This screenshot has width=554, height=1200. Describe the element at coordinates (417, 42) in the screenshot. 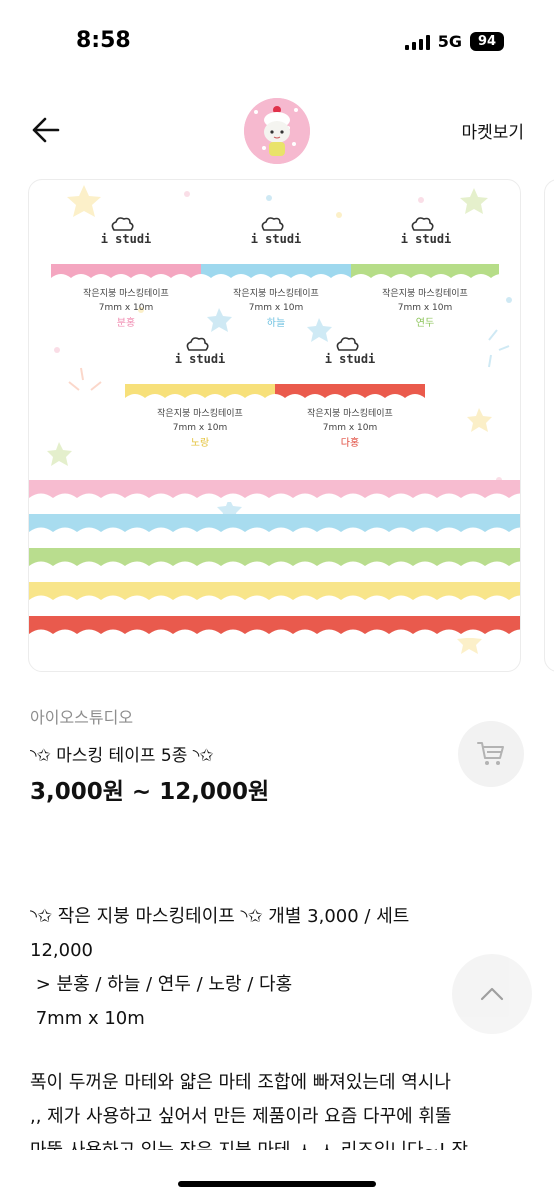

I see `signal-icon` at that location.